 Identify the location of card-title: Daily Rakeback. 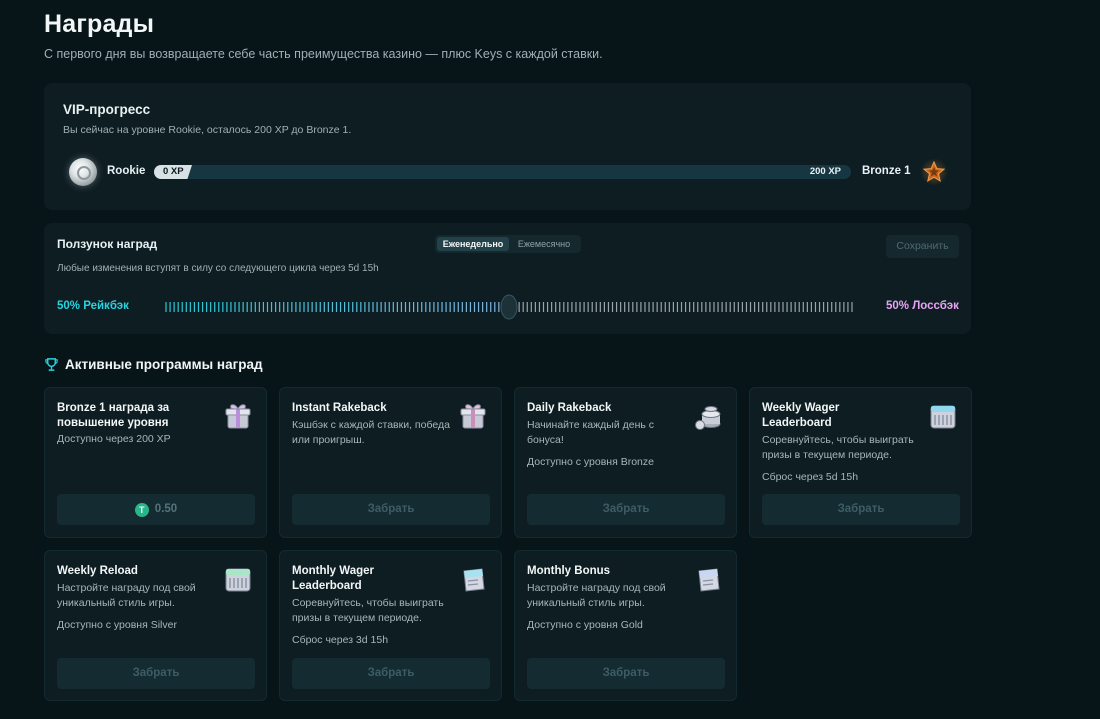
(569, 408).